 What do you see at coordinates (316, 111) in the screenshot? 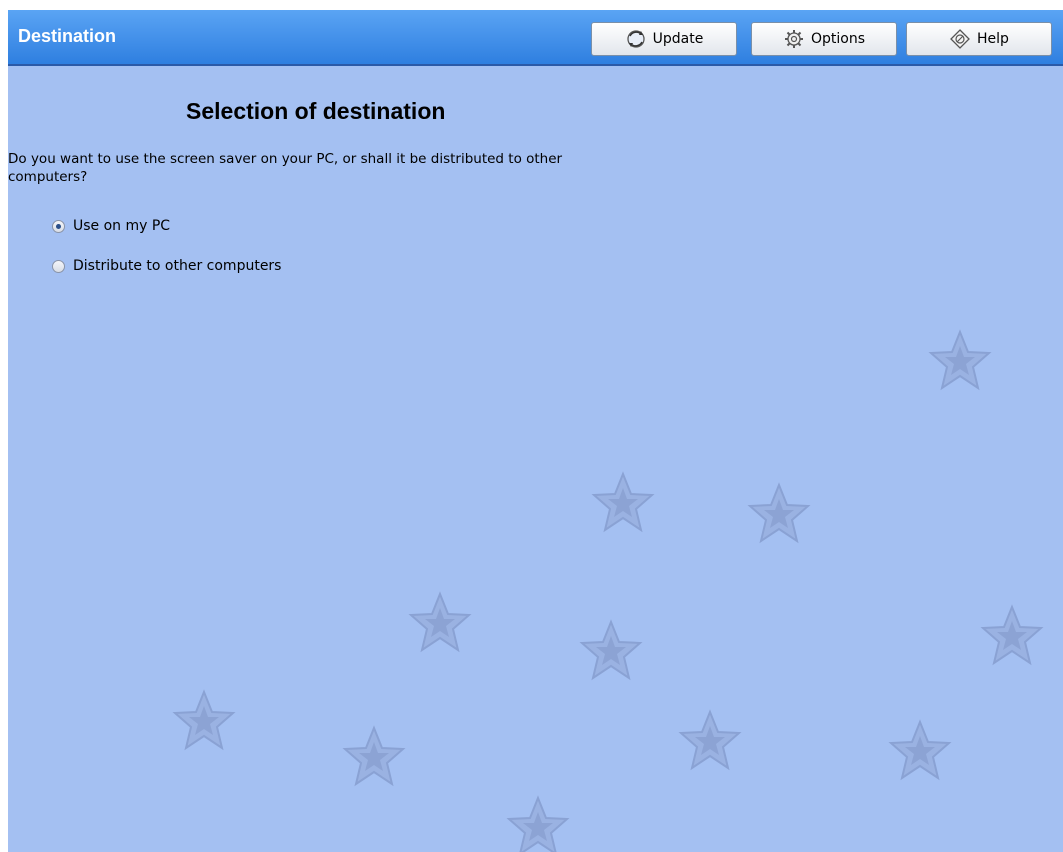
I see `page-title: Selection of destination` at bounding box center [316, 111].